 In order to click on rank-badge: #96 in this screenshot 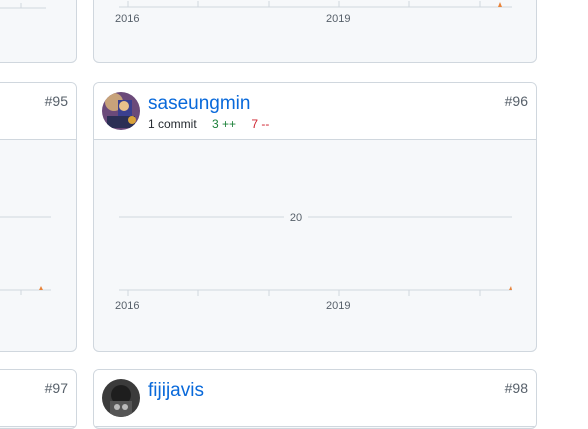, I will do `click(516, 101)`.